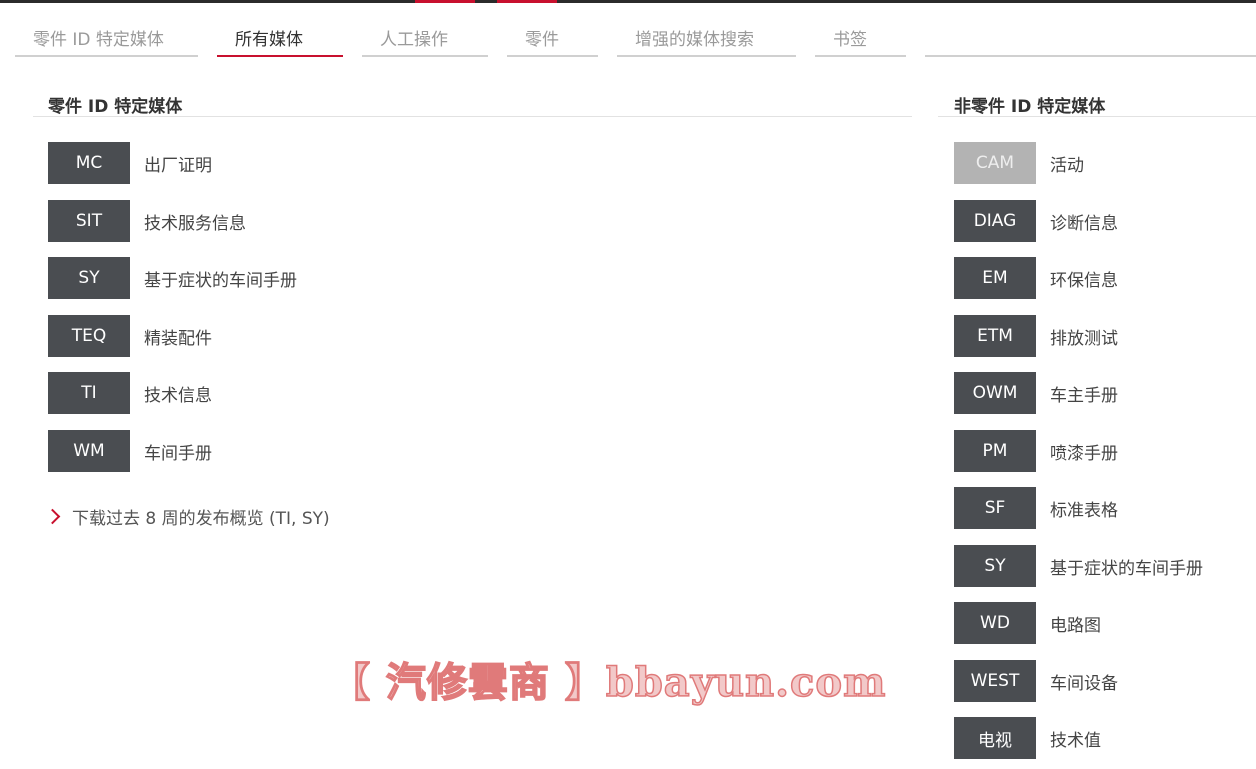  I want to click on tab-part-id-media: 零件 ID 特定媒体, so click(106, 41).